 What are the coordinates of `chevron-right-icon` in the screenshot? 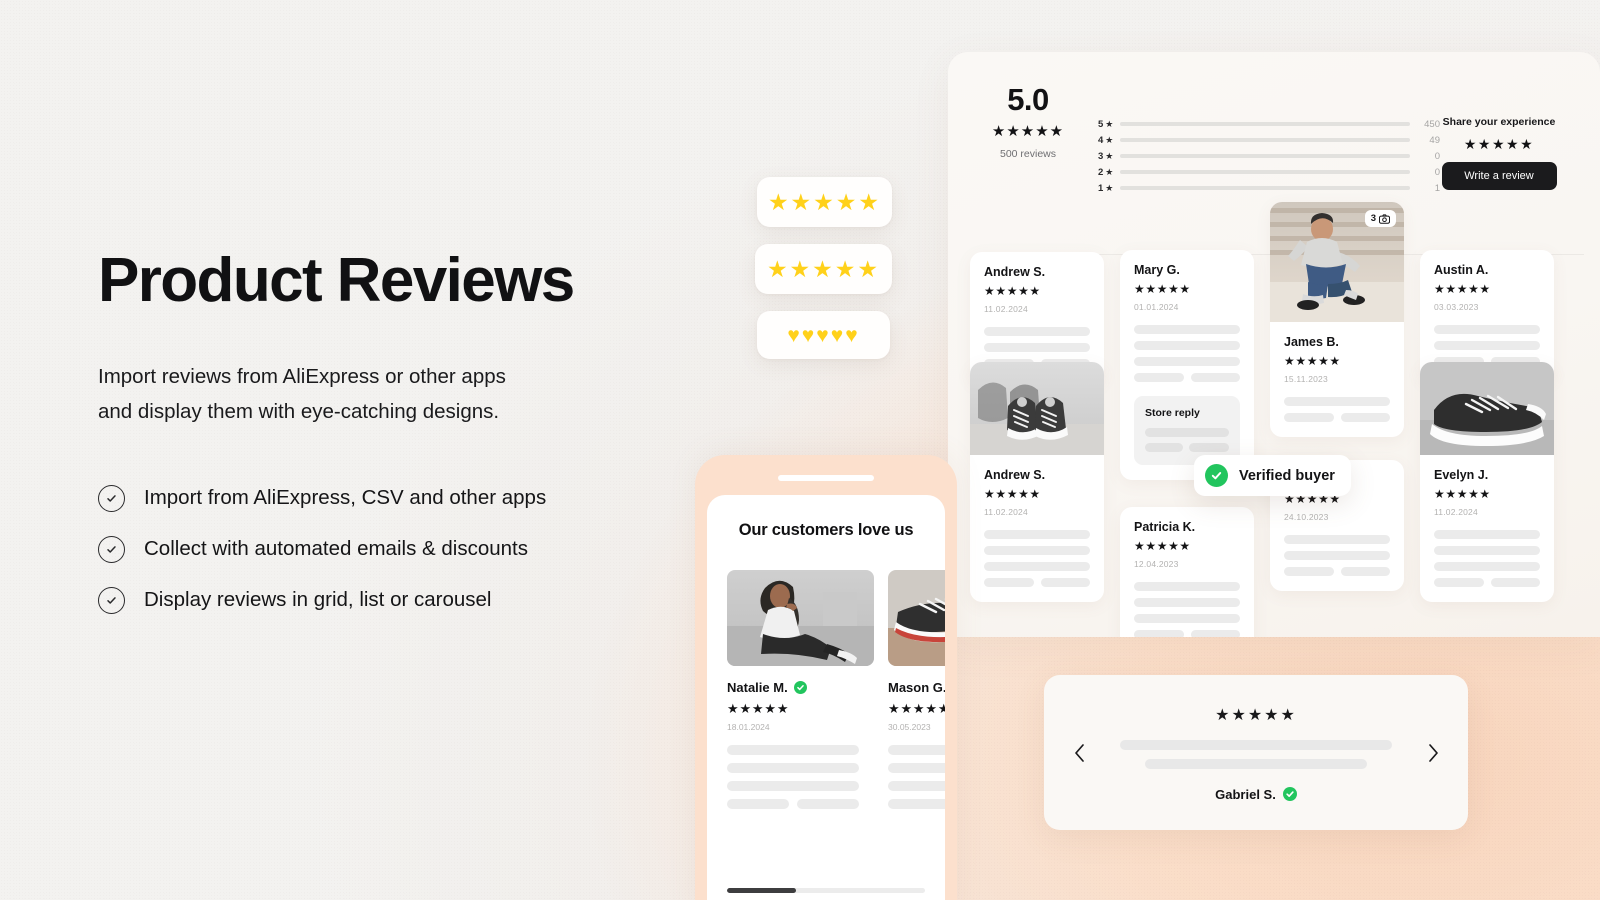 It's located at (1433, 753).